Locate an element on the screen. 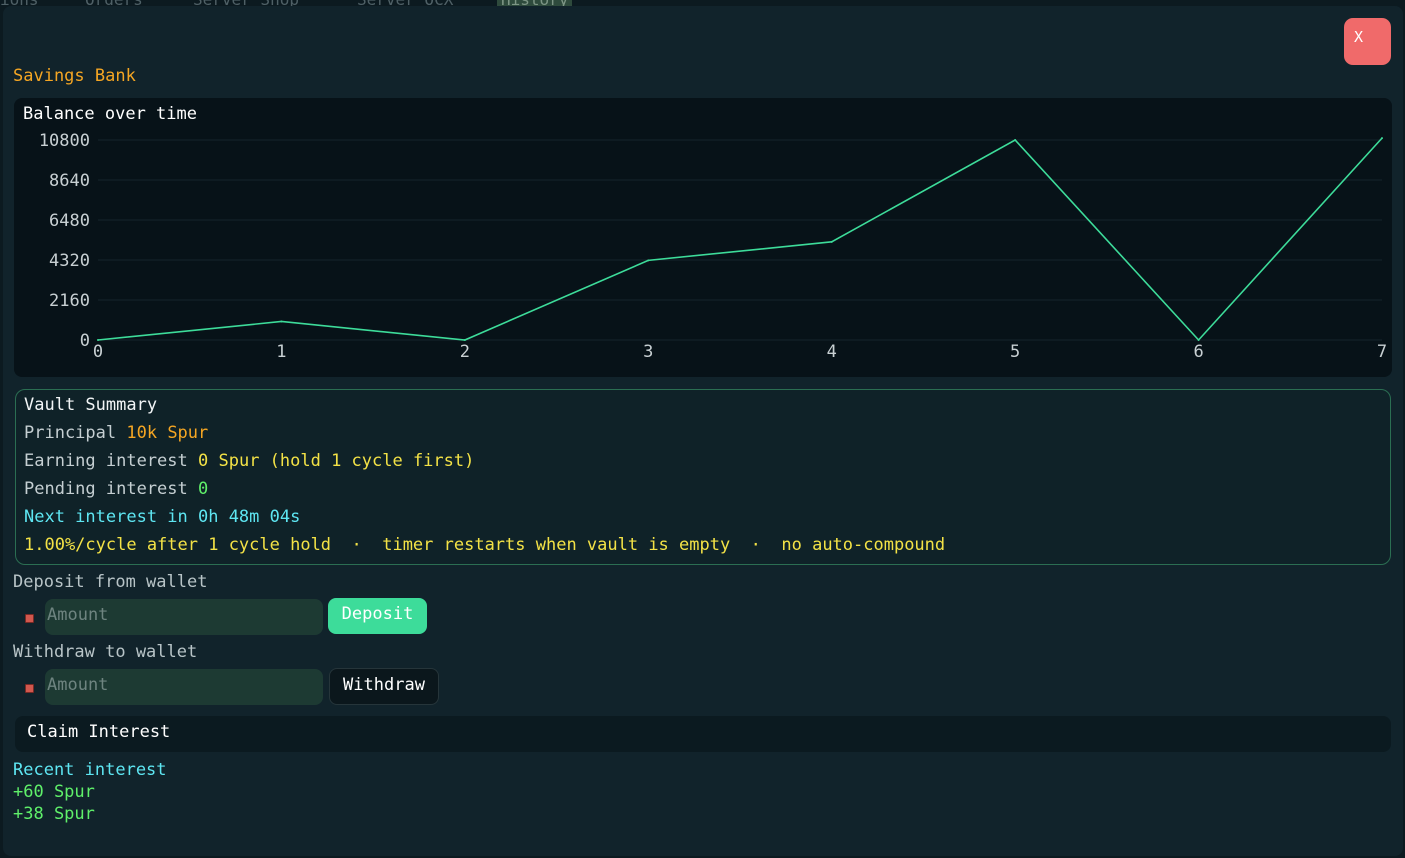 The width and height of the screenshot is (1405, 858). close-button: X is located at coordinates (1367, 41).